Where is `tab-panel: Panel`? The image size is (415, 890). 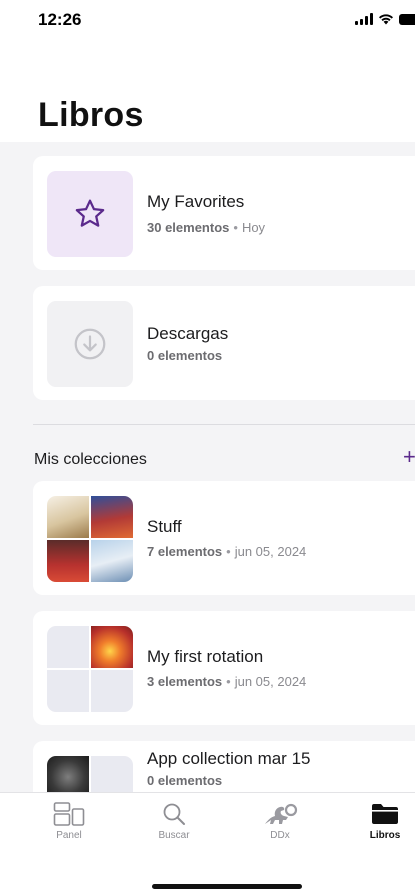 tab-panel: Panel is located at coordinates (69, 821).